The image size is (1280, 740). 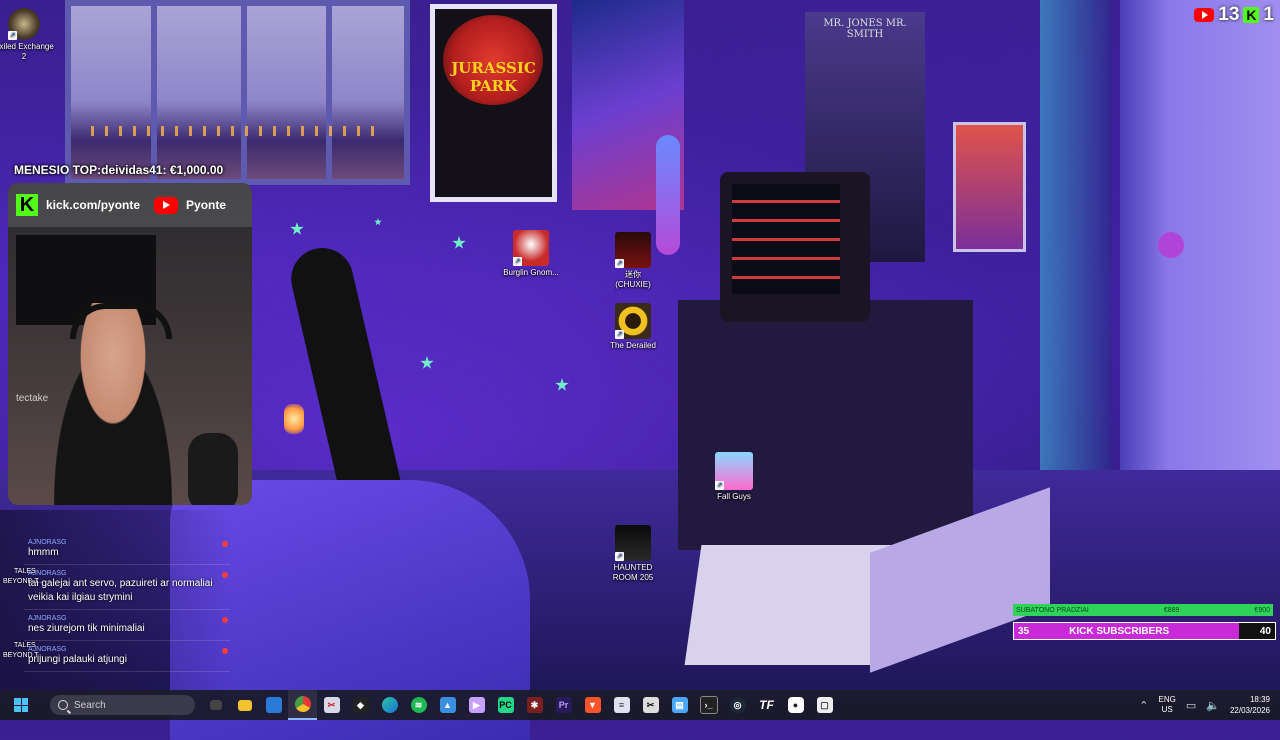 What do you see at coordinates (795, 705) in the screenshot?
I see `discord-icon: ●` at bounding box center [795, 705].